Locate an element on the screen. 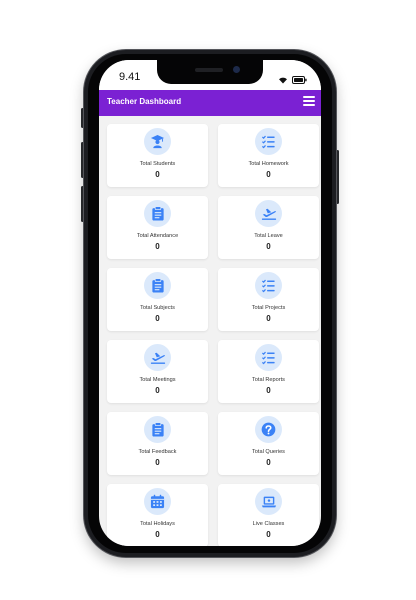 The image size is (416, 600). question-circle-icon is located at coordinates (268, 429).